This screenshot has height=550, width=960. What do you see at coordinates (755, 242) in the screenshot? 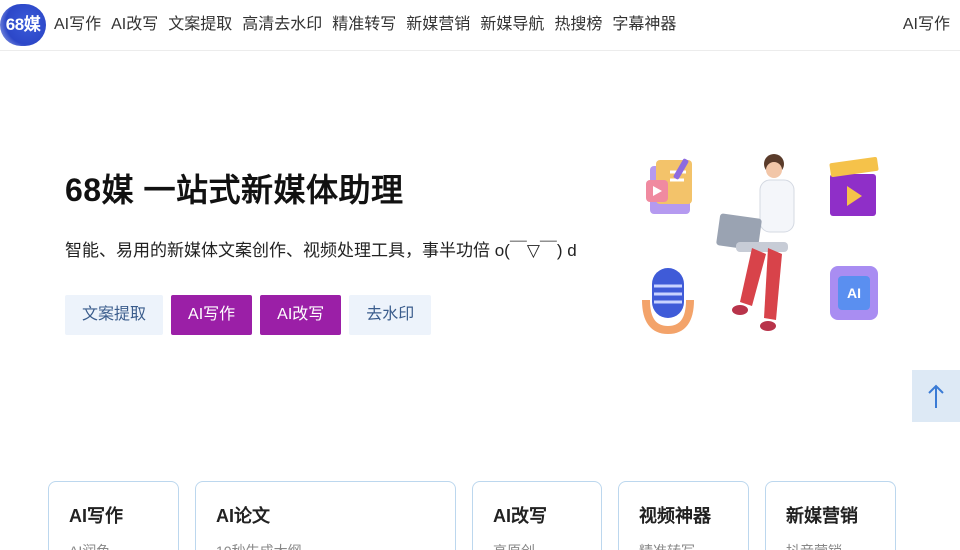
I see `person-with-laptop-illustration` at bounding box center [755, 242].